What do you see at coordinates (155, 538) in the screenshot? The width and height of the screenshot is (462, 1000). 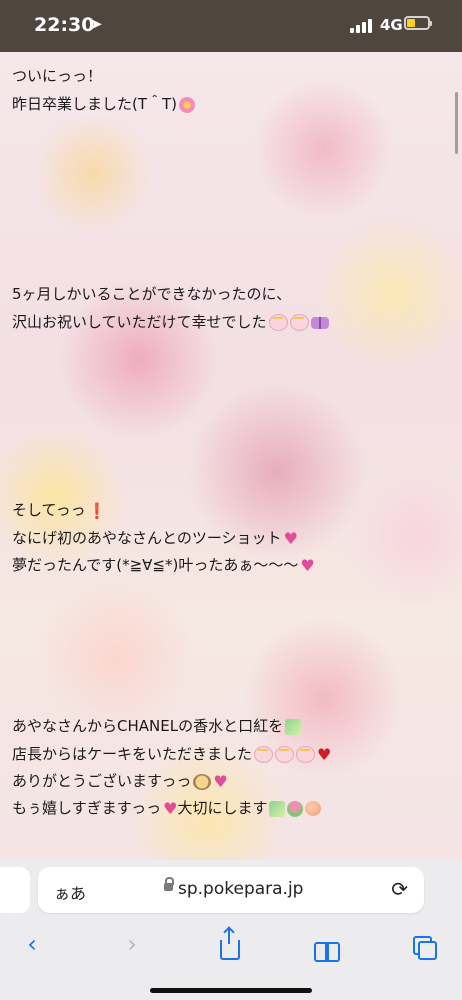 I see `post-line: なにげ初のあやなさんとのツーショット ♥` at bounding box center [155, 538].